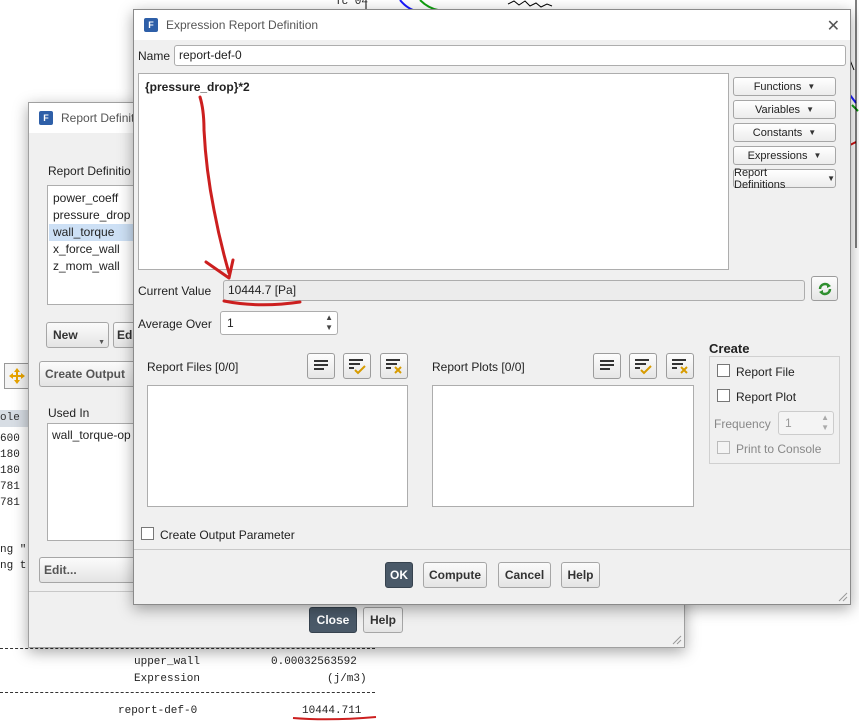  Describe the element at coordinates (765, 372) in the screenshot. I see `report-file-checkbox-label: Report File` at that location.